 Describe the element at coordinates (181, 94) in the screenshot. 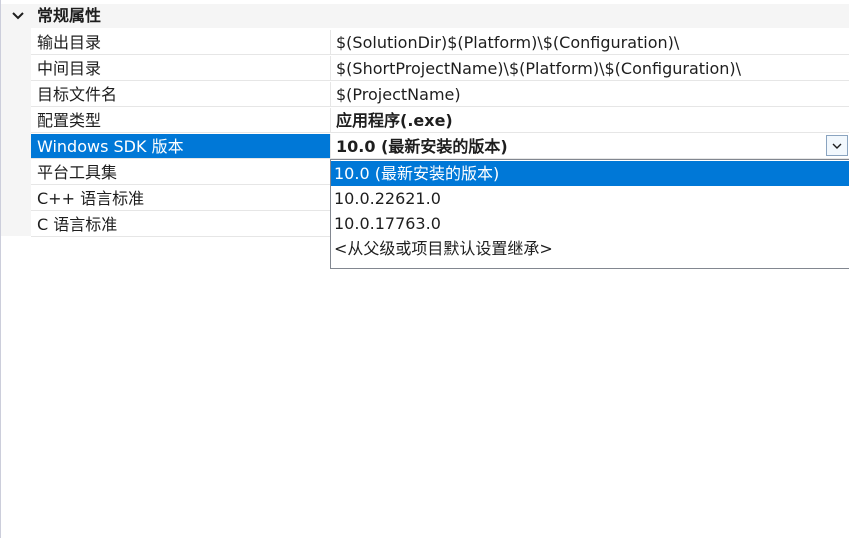

I see `property-name: 目标文件名` at that location.